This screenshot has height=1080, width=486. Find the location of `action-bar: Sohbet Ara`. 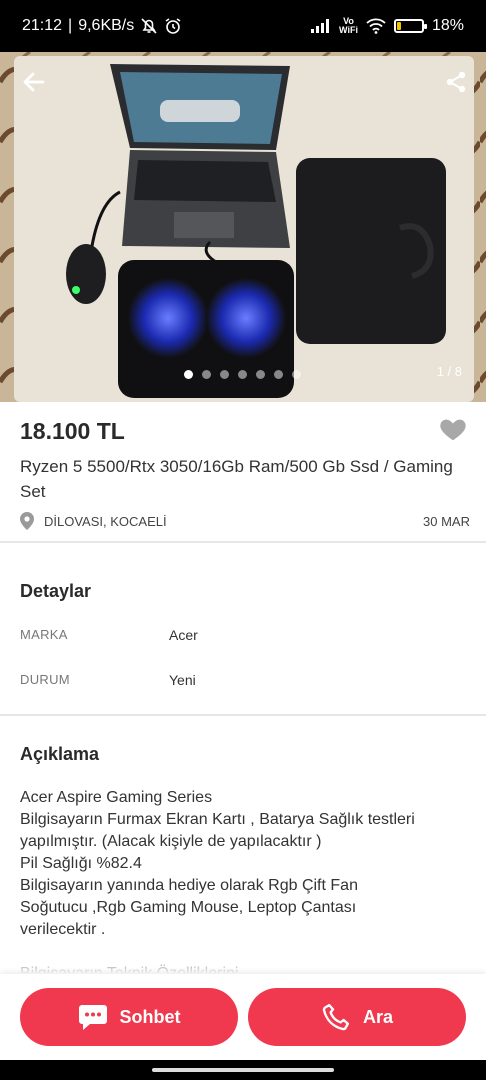

action-bar: Sohbet Ara is located at coordinates (243, 1017).